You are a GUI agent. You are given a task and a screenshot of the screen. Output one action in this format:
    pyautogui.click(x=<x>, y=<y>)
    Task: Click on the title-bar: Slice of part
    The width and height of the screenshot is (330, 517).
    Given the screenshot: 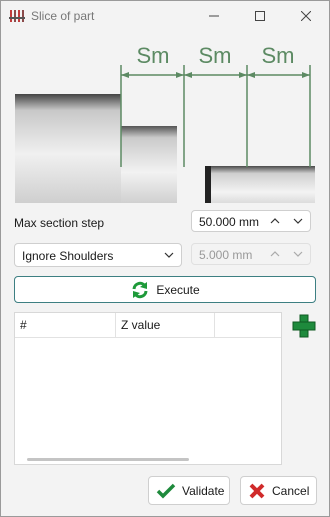 What is the action you would take?
    pyautogui.click(x=165, y=16)
    